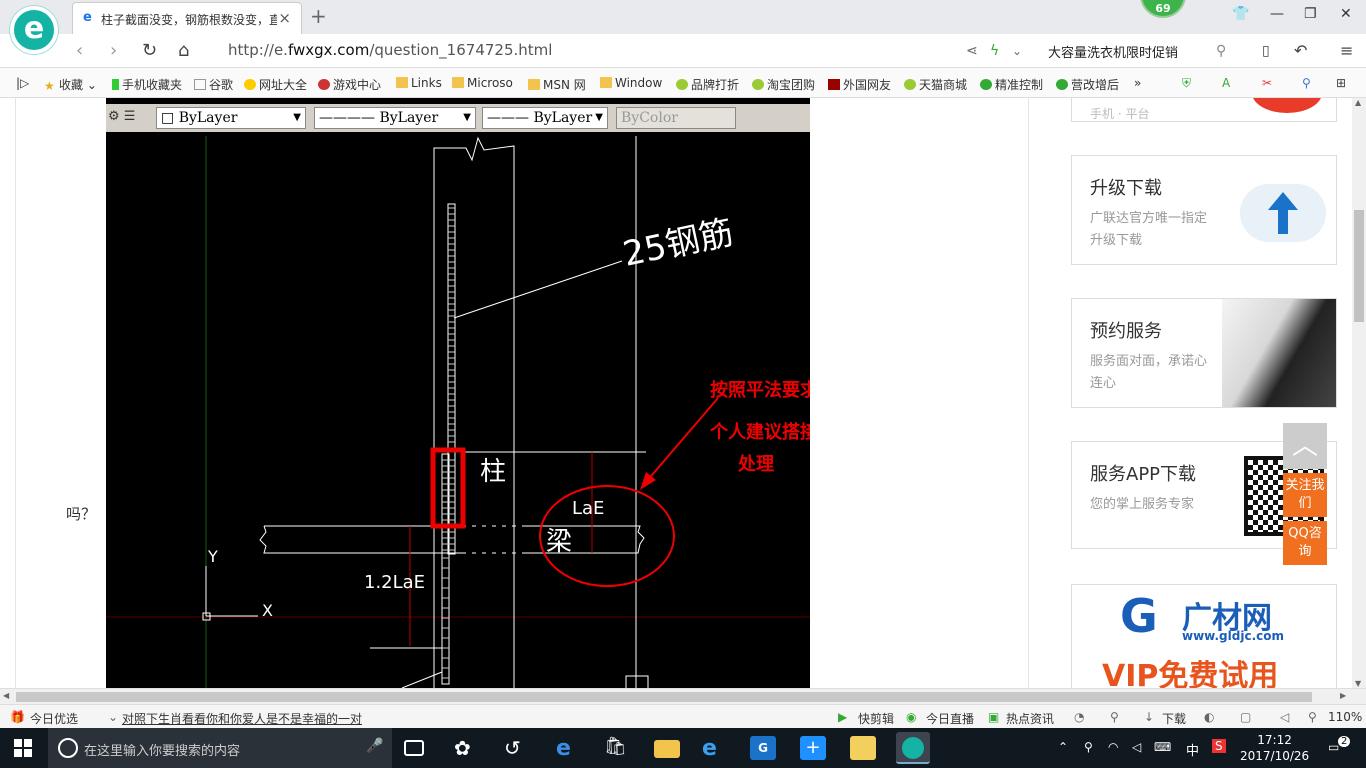  I want to click on news-link: 热点资讯, so click(1030, 718).